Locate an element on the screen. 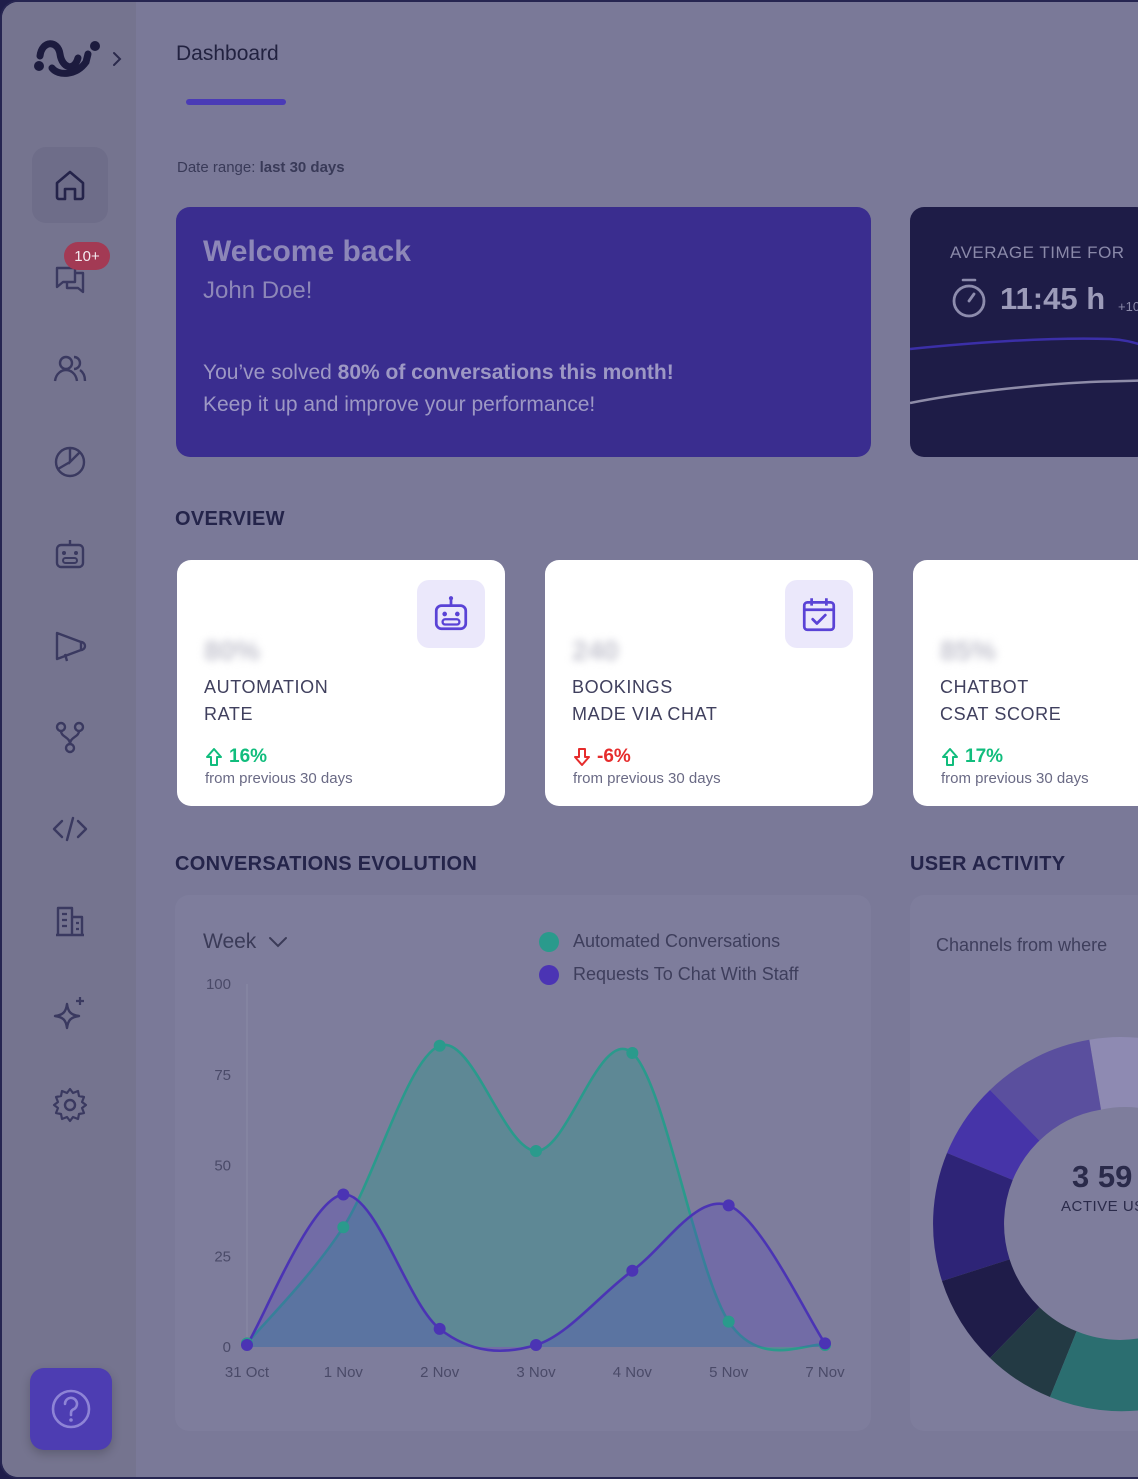  help-circle-icon is located at coordinates (71, 1409).